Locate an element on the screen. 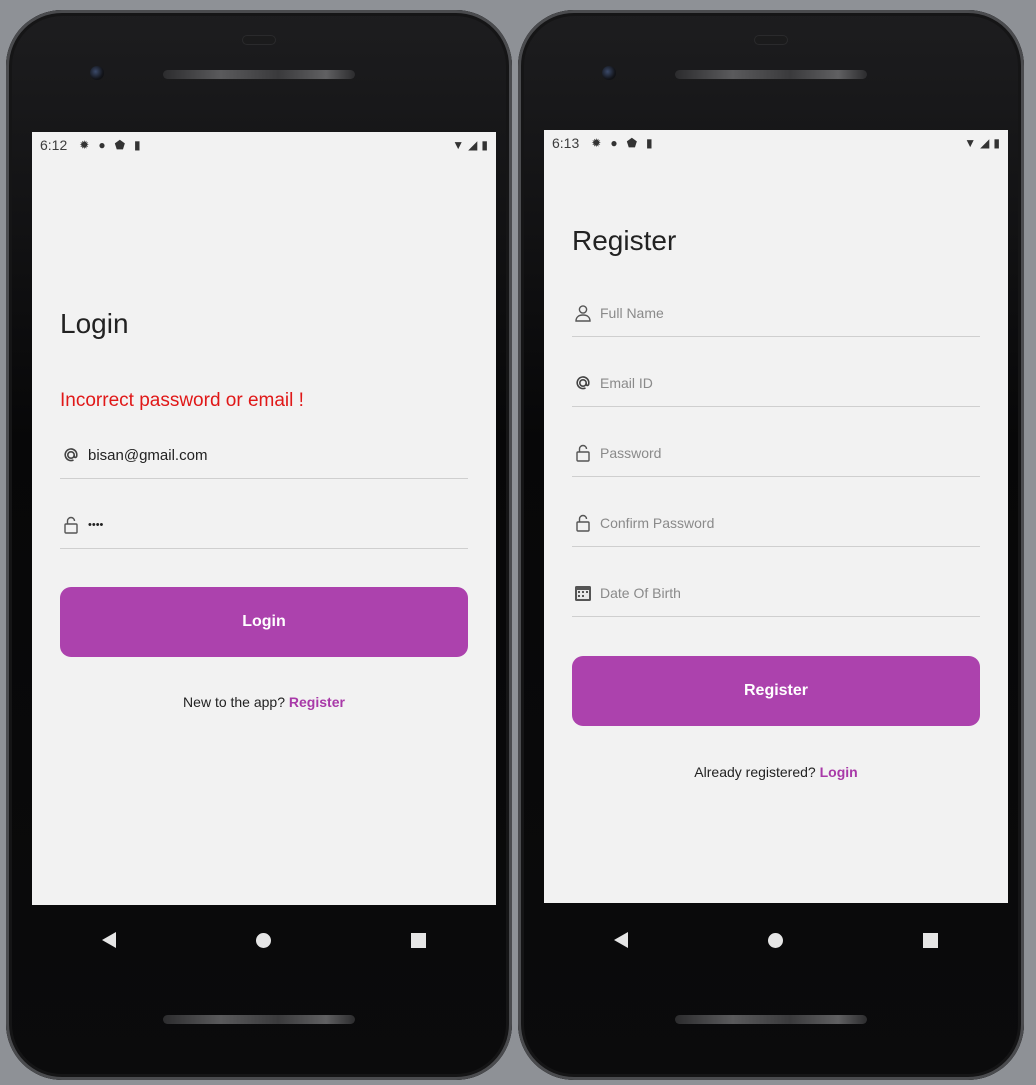 This screenshot has width=1036, height=1085. register-prompt: New to the app? Register is located at coordinates (264, 702).